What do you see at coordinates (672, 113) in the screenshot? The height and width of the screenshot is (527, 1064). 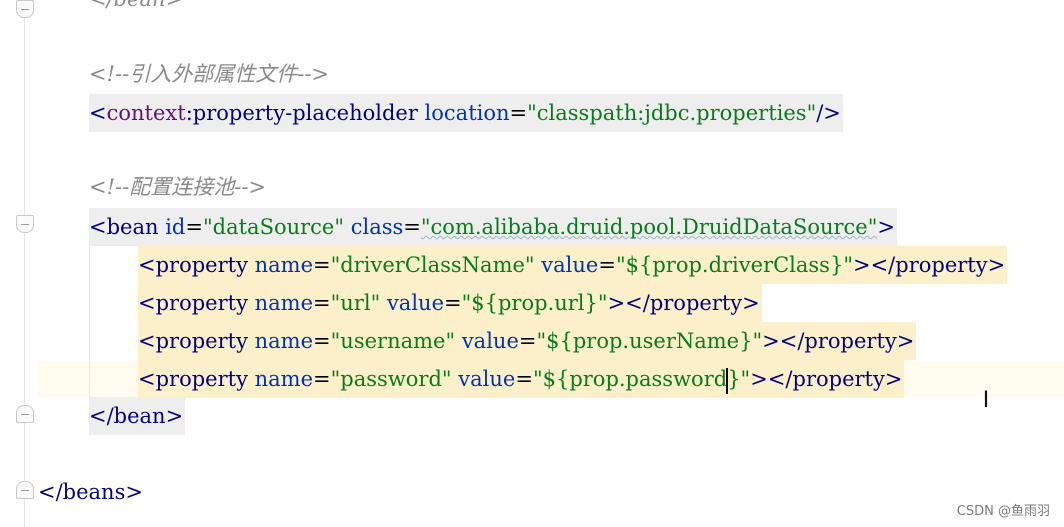 I see `attr-value: "classpath:jdbc.properties"` at bounding box center [672, 113].